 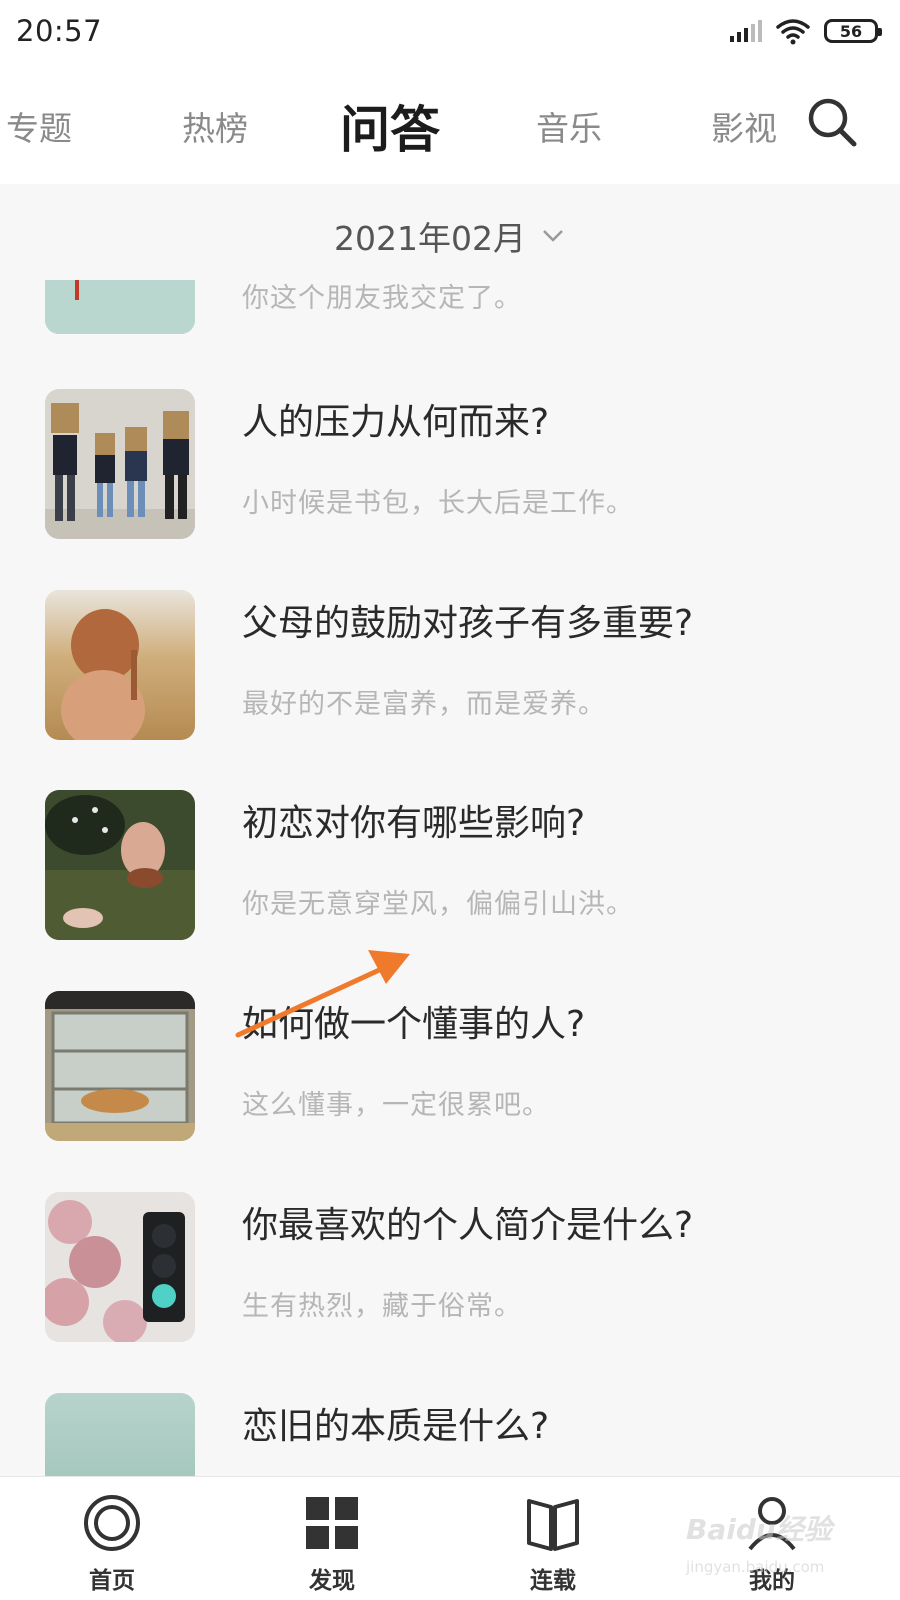 What do you see at coordinates (553, 1525) in the screenshot?
I see `book-icon` at bounding box center [553, 1525].